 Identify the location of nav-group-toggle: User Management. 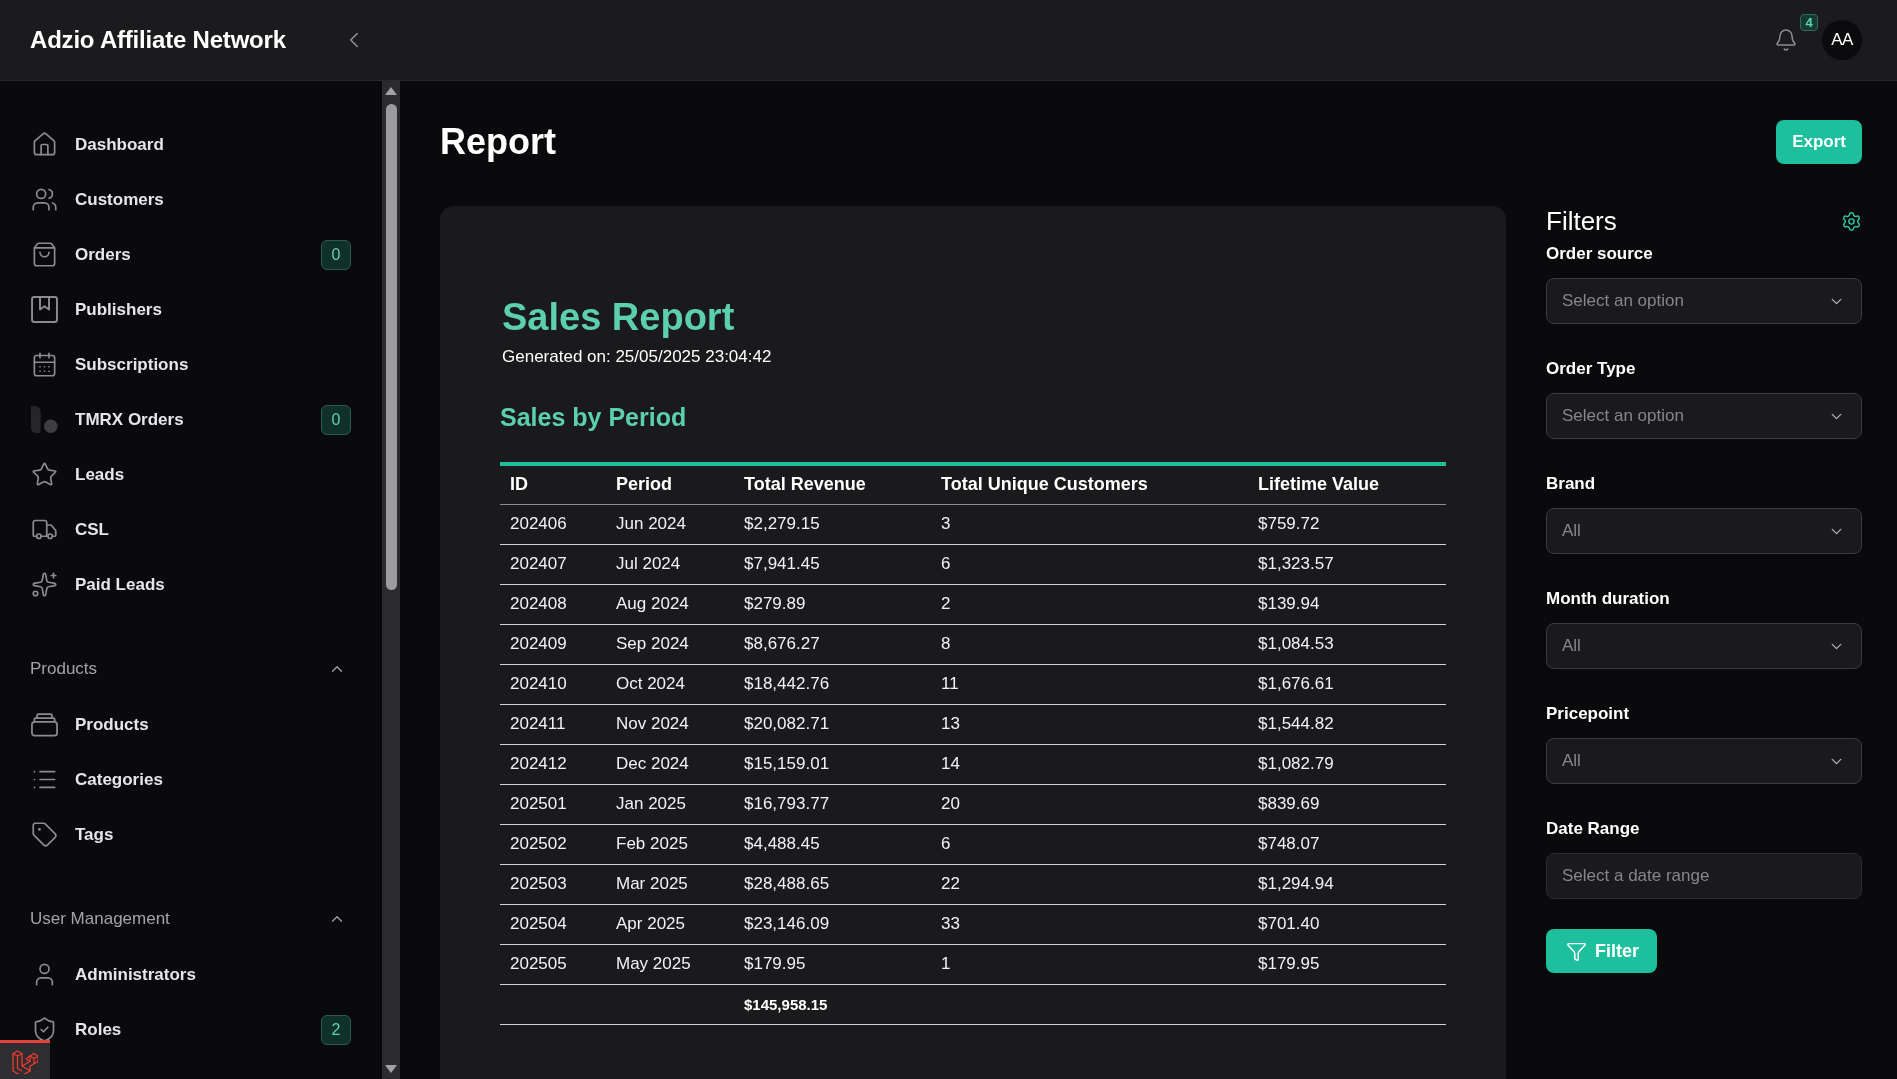
(191, 919).